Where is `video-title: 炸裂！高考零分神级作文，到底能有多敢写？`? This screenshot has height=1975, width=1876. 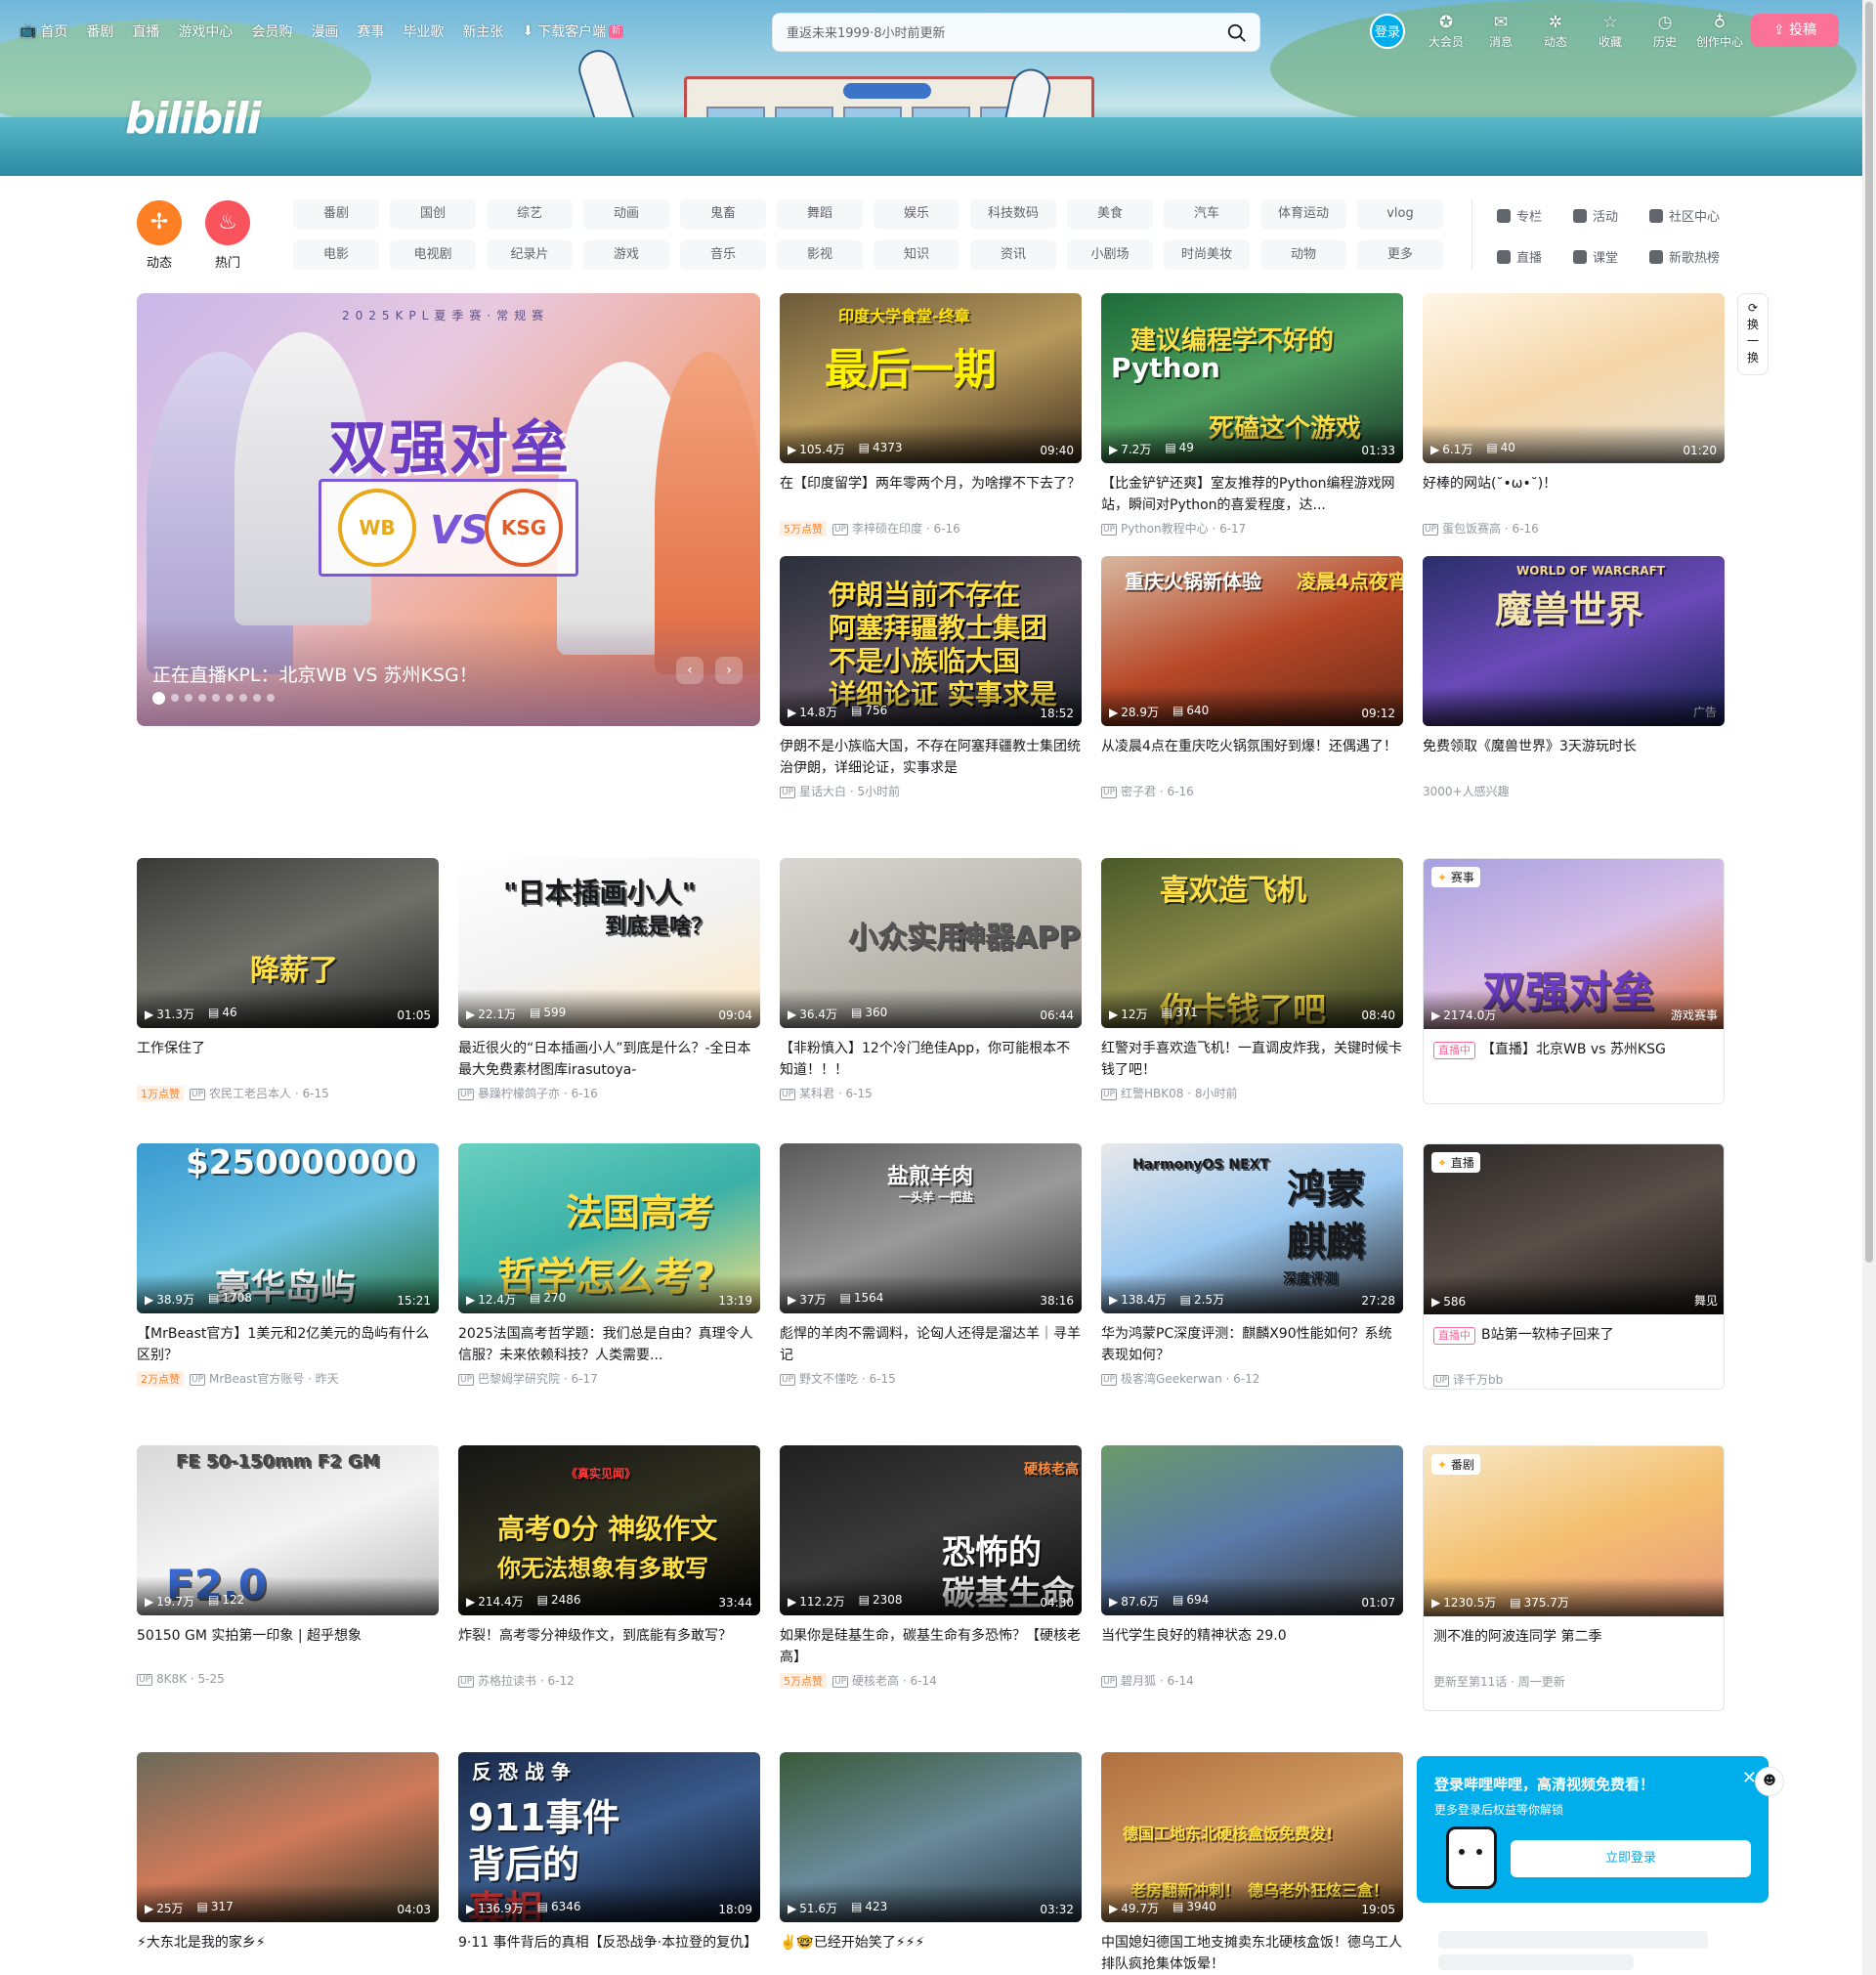
video-title: 炸裂！高考零分神级作文，到底能有多敢写？ is located at coordinates (609, 1647).